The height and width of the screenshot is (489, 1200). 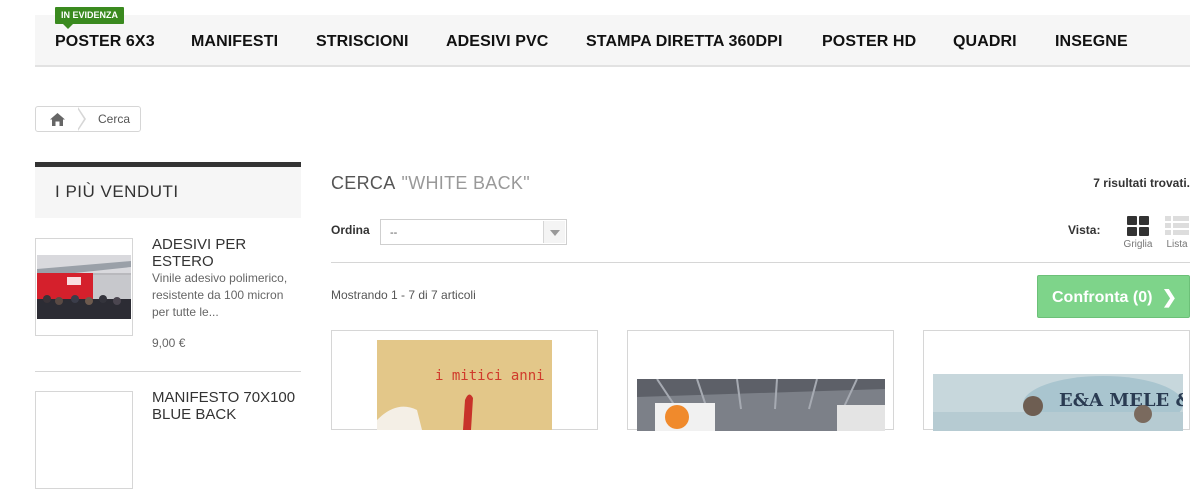 What do you see at coordinates (168, 371) in the screenshot?
I see `sidebar-divider` at bounding box center [168, 371].